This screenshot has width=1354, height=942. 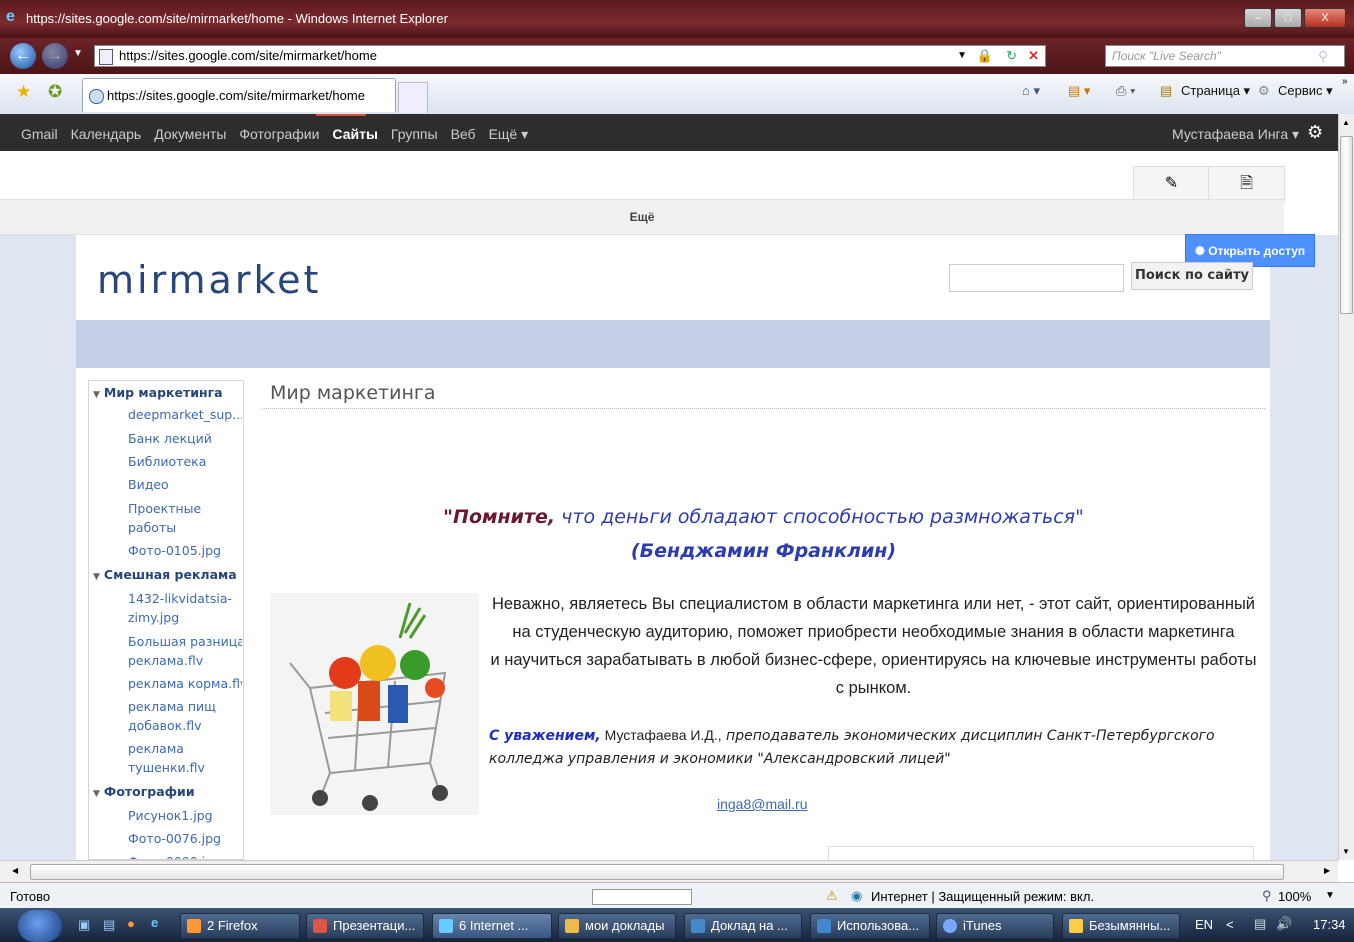 What do you see at coordinates (240, 926) in the screenshot?
I see `taskbar-button-firefox: 2 Firefox` at bounding box center [240, 926].